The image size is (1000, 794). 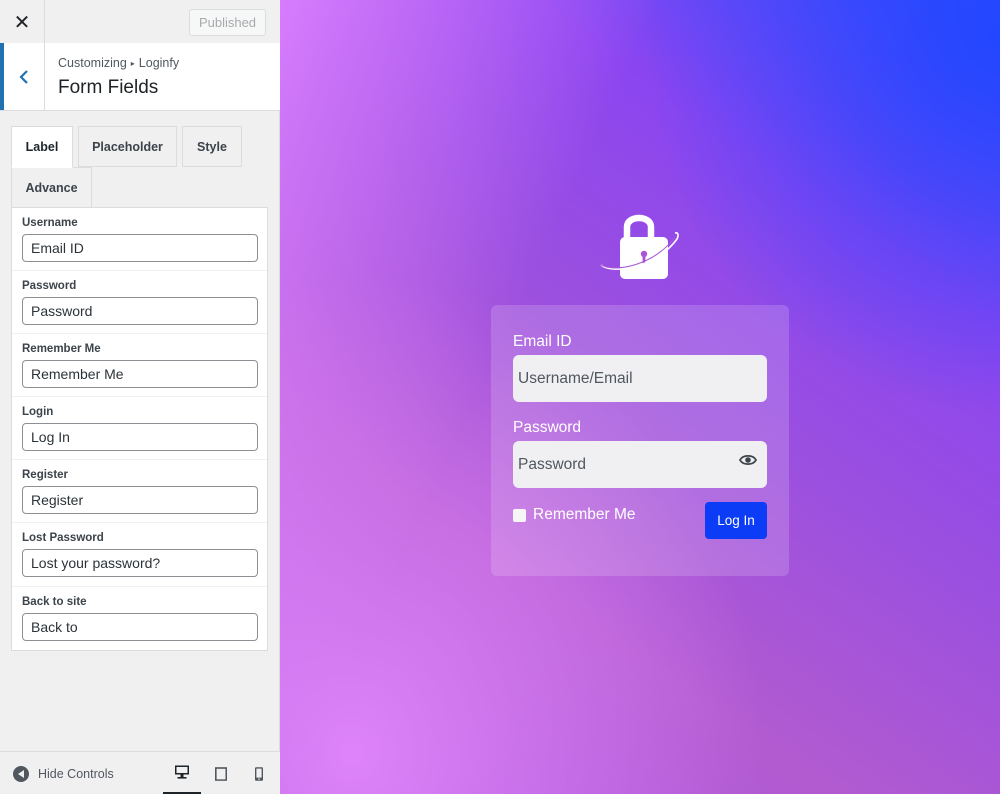 I want to click on register-label-input, so click(x=140, y=500).